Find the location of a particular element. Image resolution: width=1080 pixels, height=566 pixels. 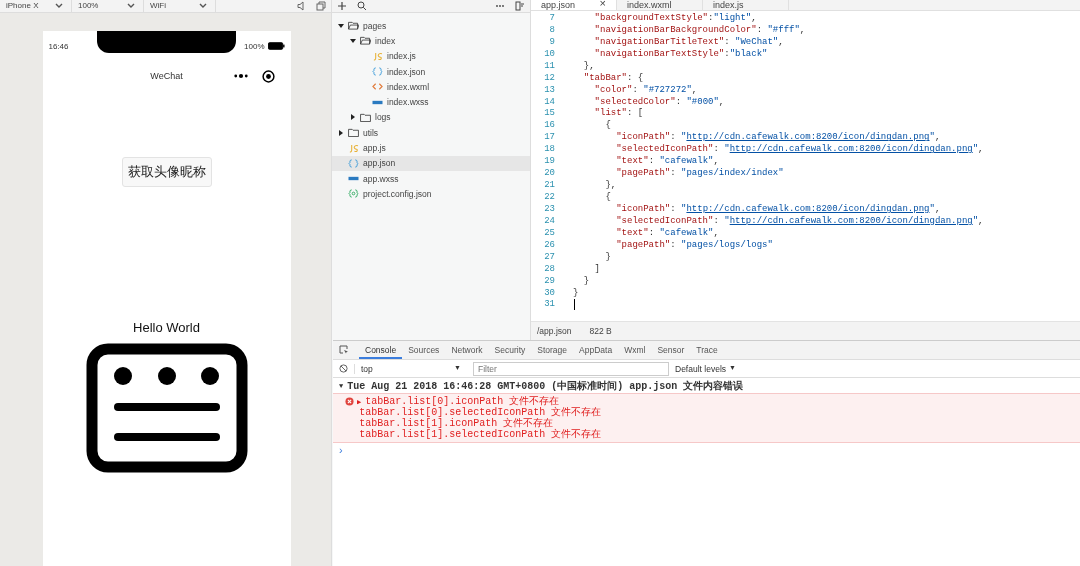

window-icon is located at coordinates (321, 6).